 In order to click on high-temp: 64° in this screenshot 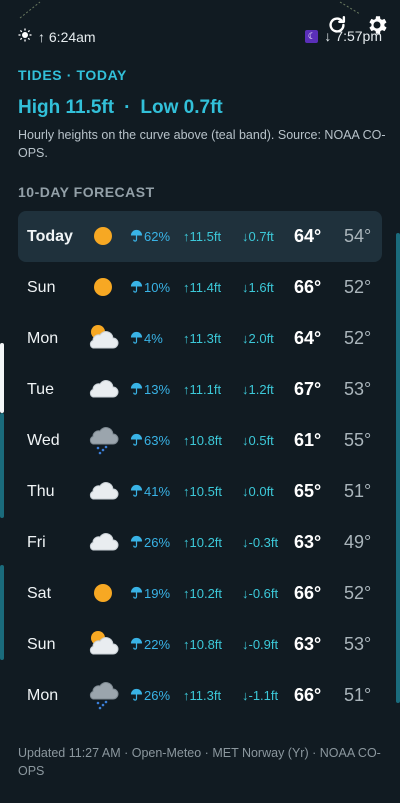, I will do `click(308, 338)`.